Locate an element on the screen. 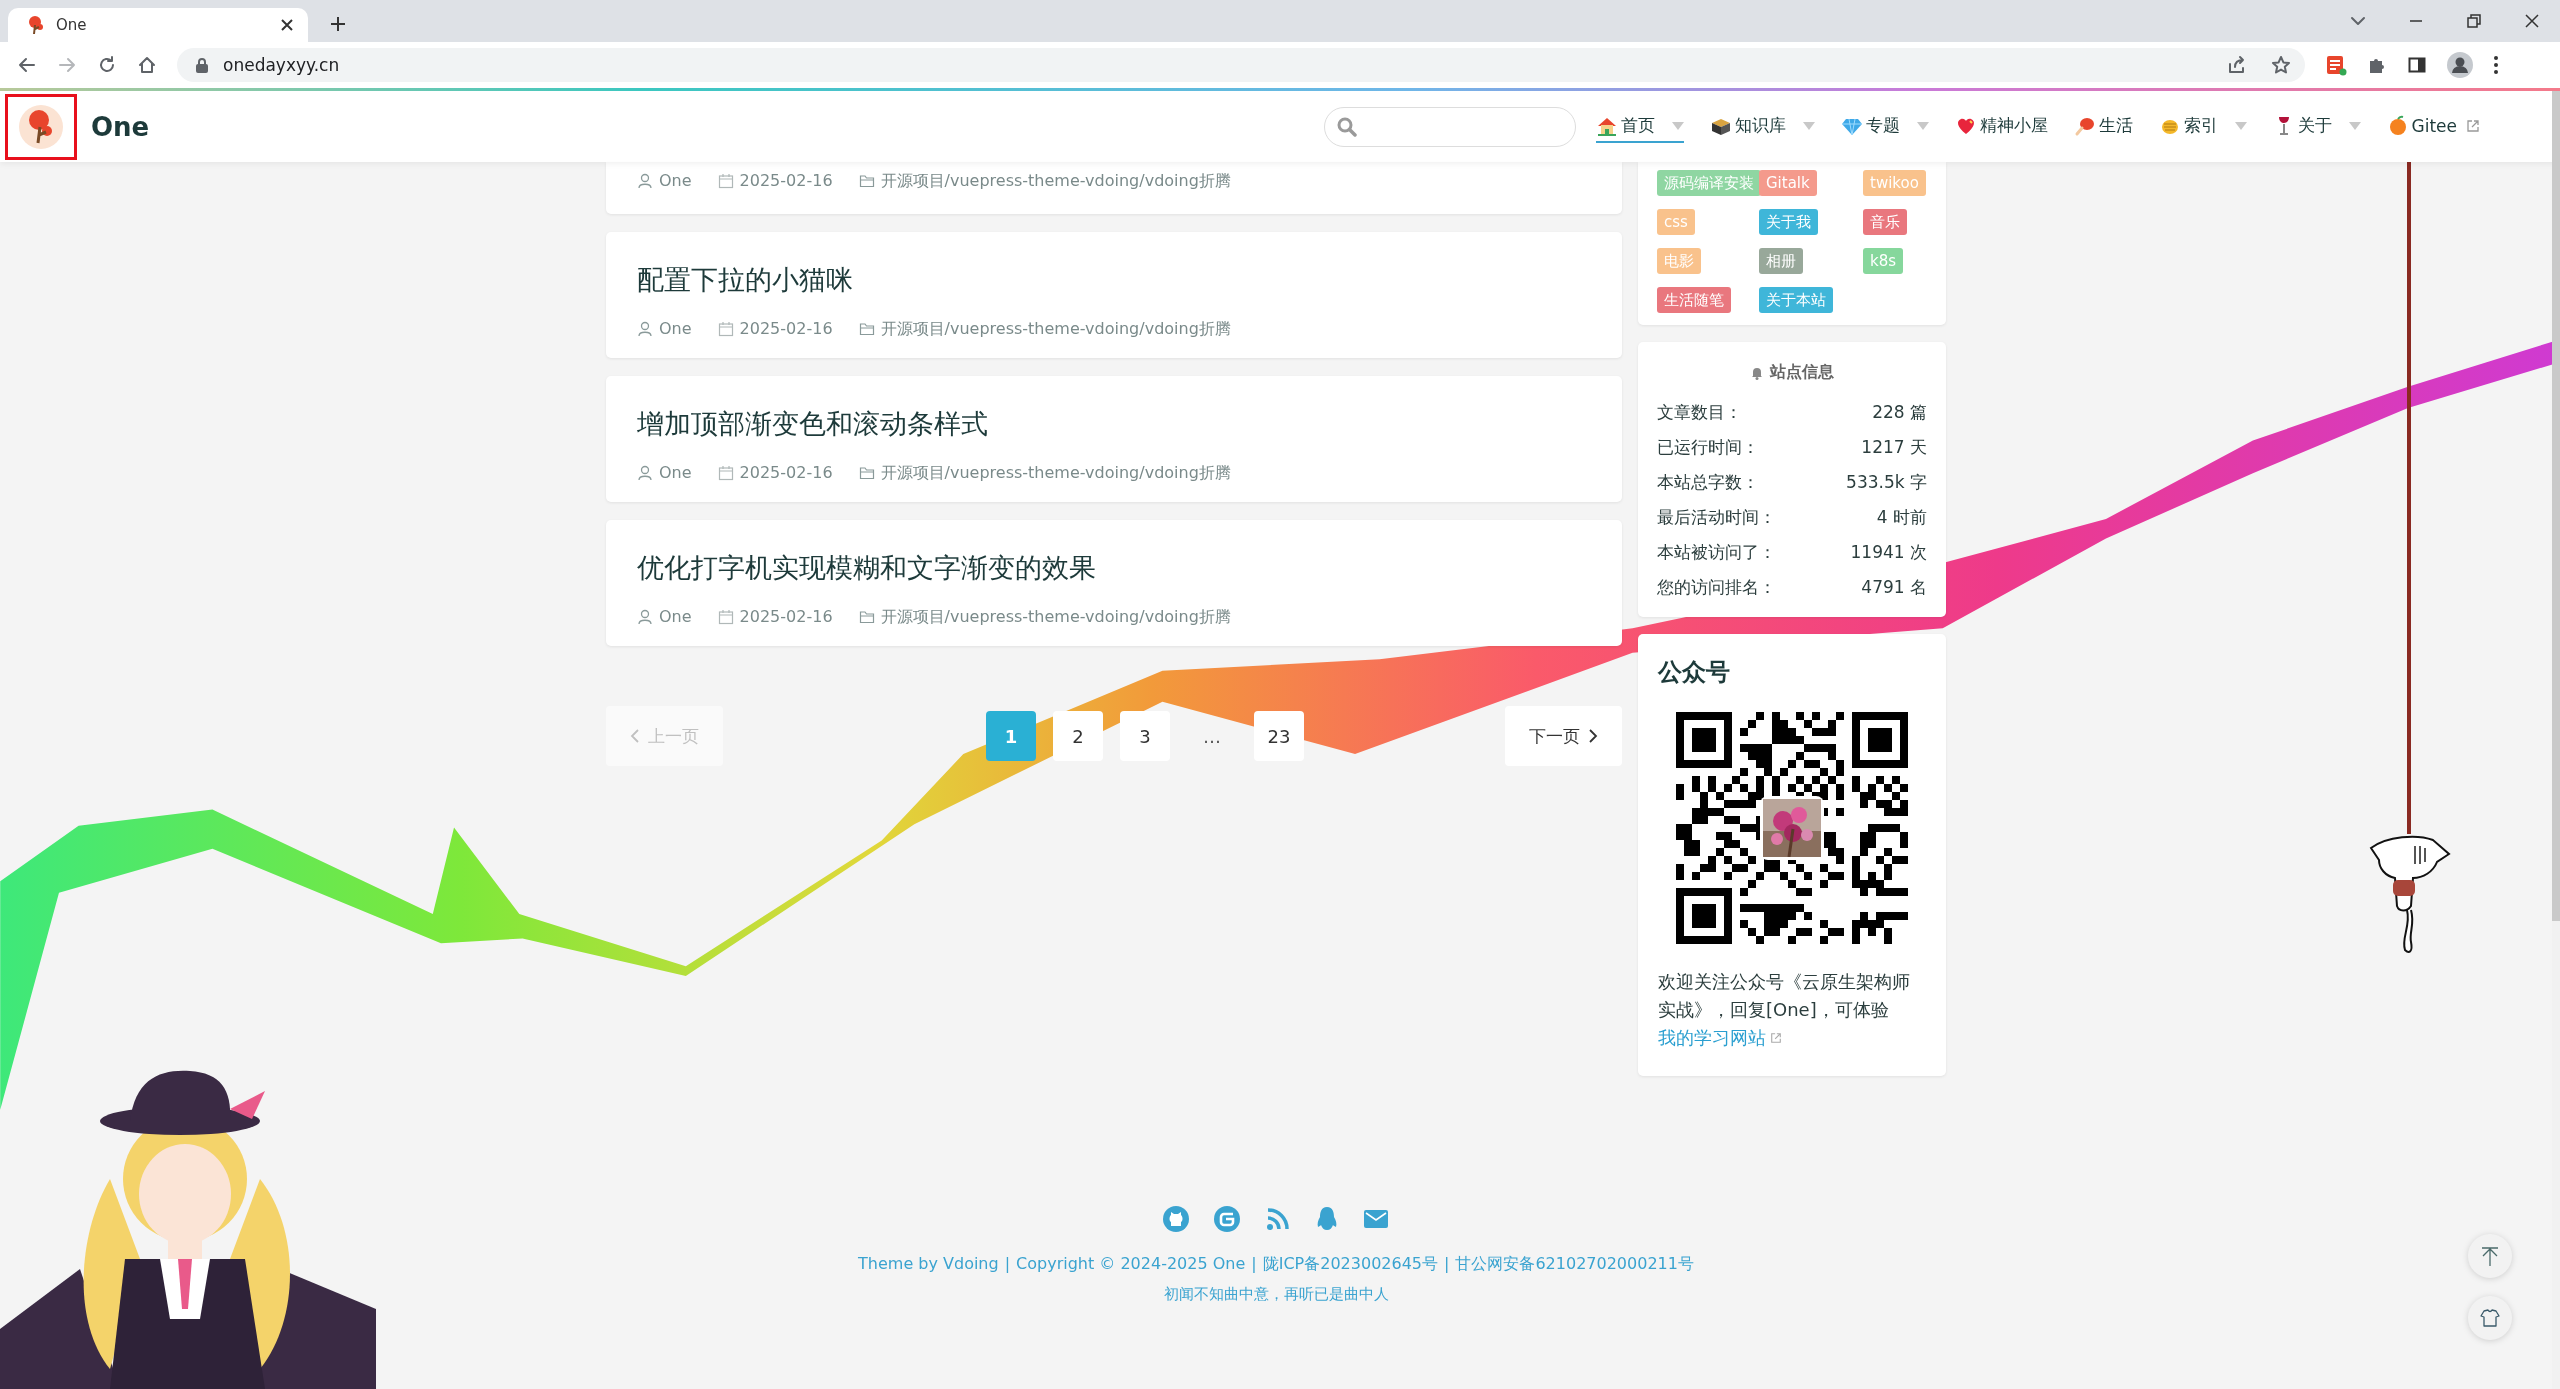  url-text: onedayxyy.cn is located at coordinates (282, 65).